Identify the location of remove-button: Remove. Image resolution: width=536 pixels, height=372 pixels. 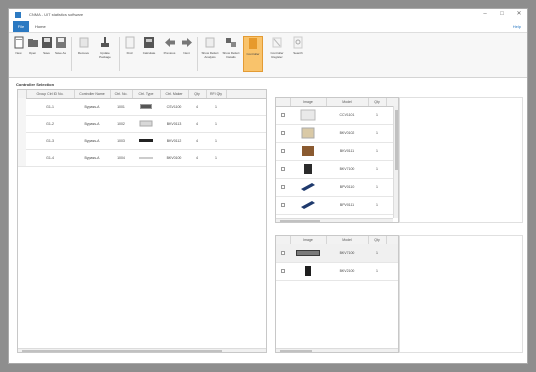
(83, 54).